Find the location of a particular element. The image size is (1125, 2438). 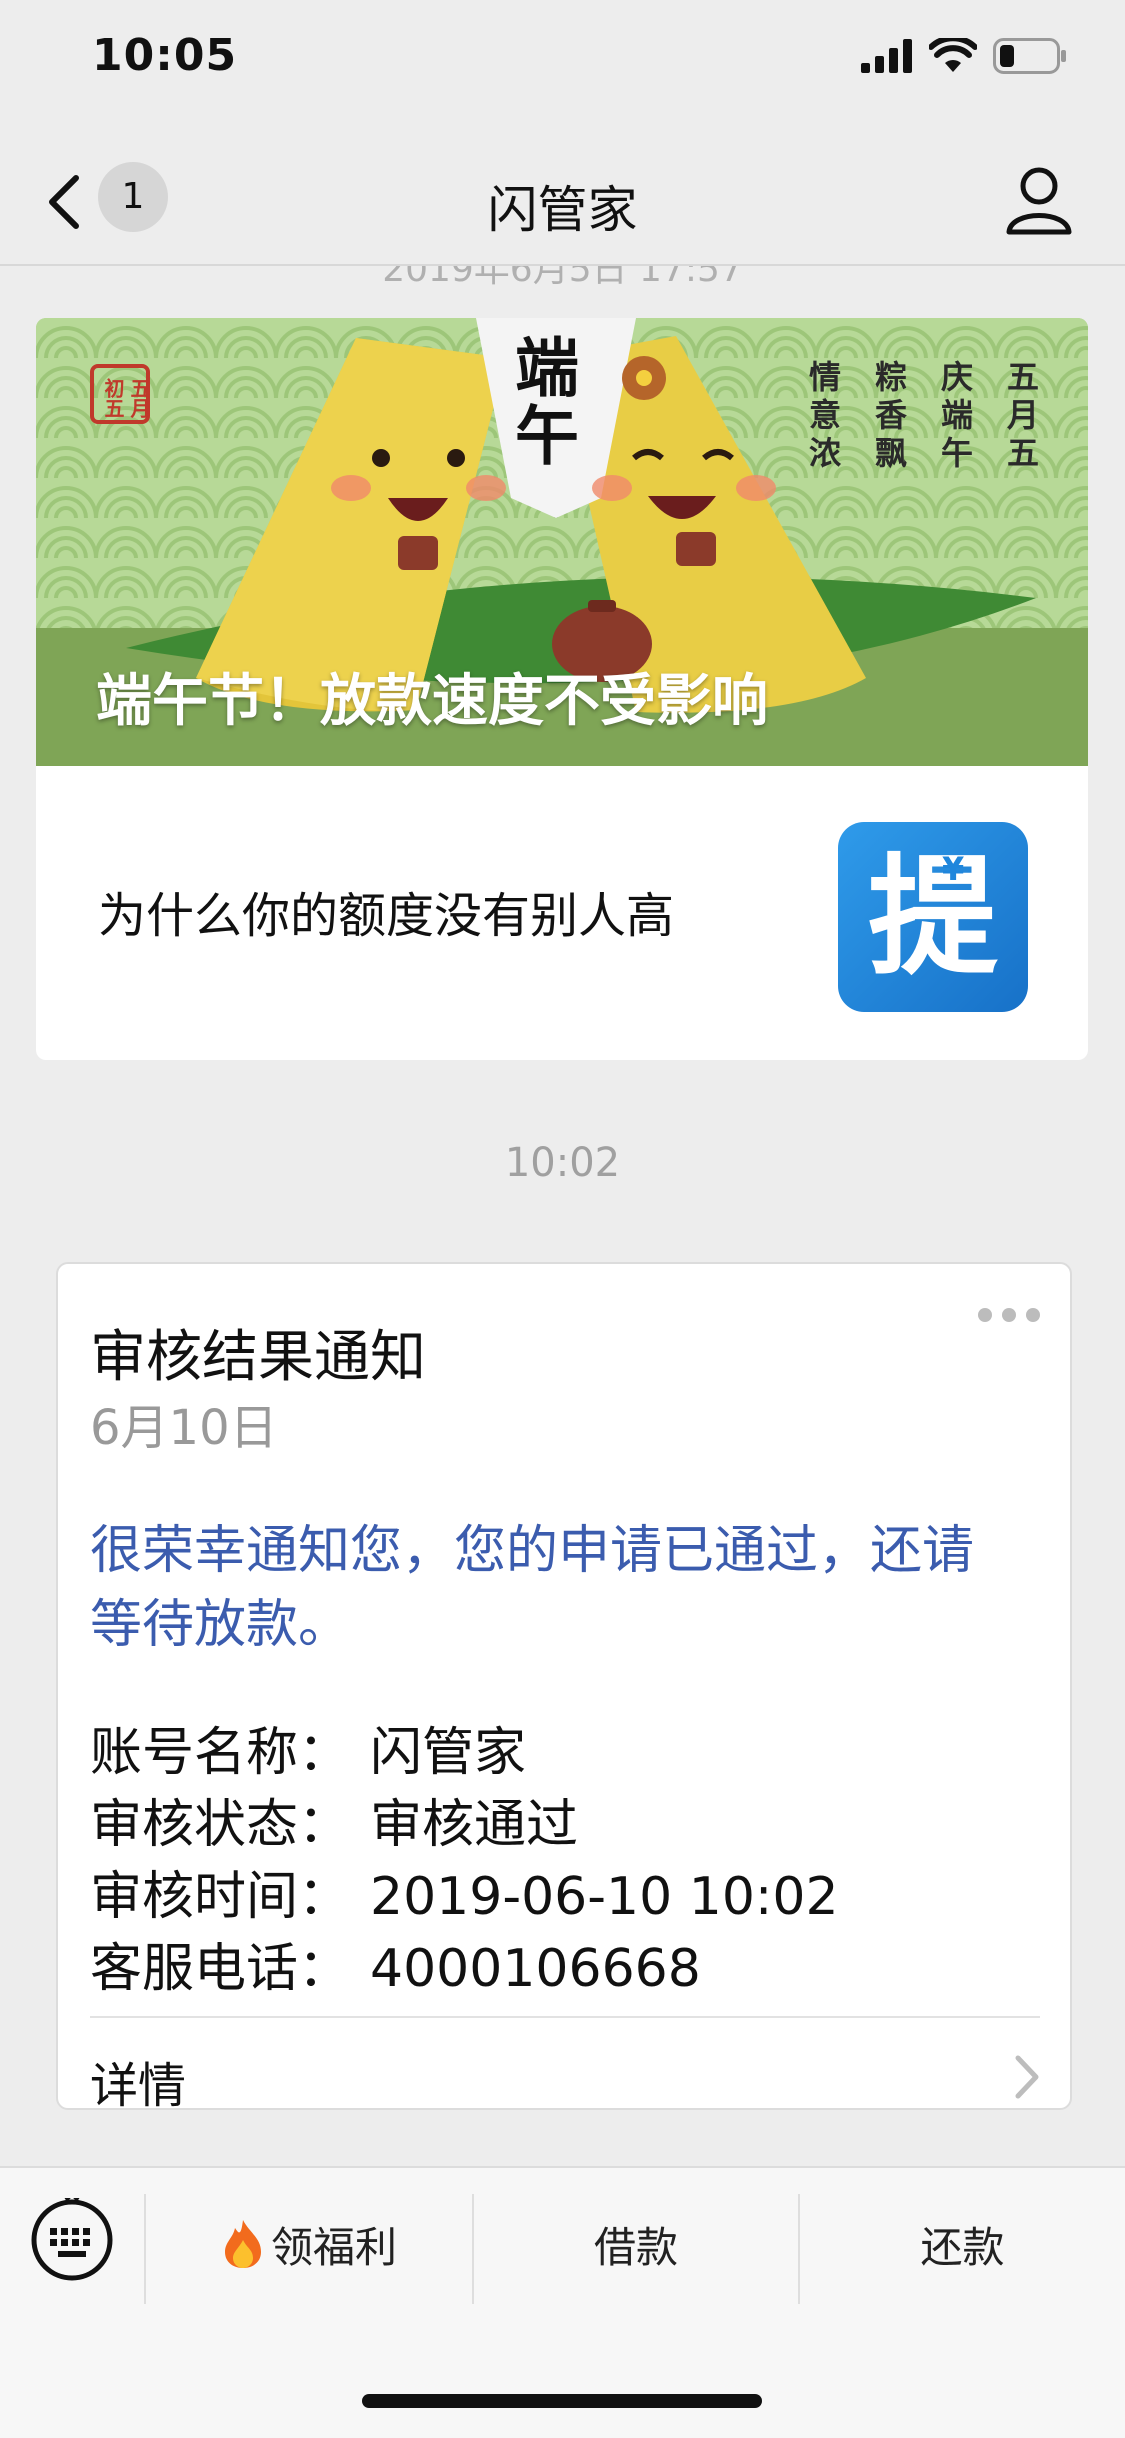

info-row-account: 账号名称： 闪管家 is located at coordinates (308, 1747).